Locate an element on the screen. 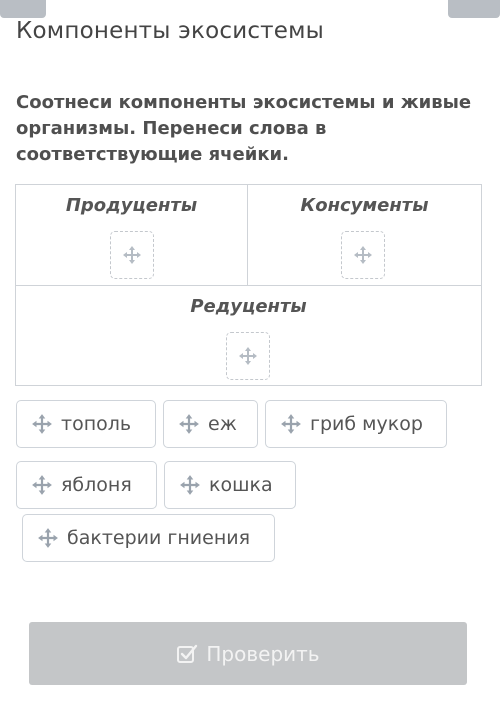 This screenshot has height=707, width=500. draggable-chip: тополь is located at coordinates (86, 424).